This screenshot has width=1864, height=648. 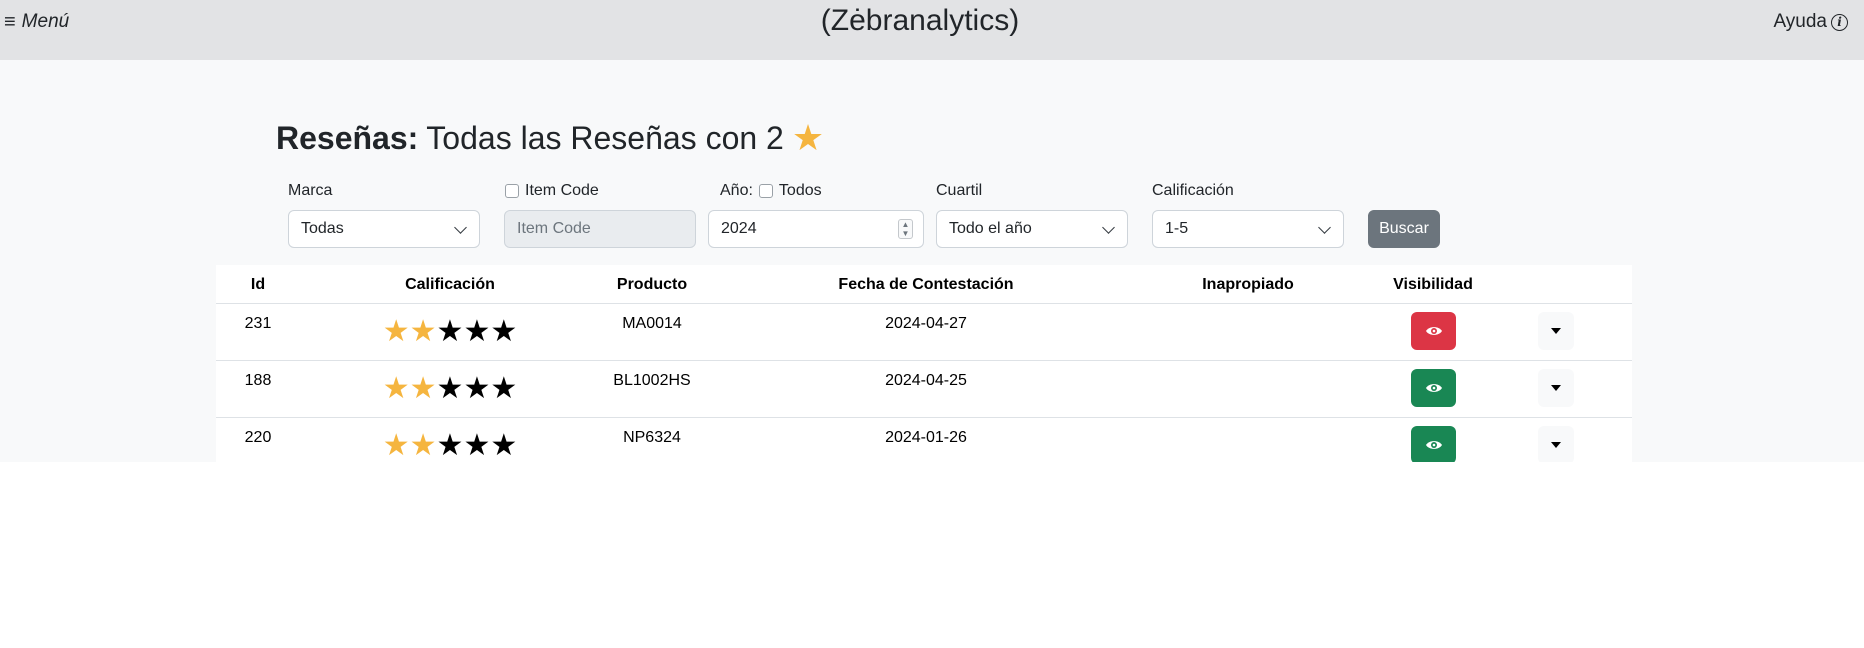 I want to click on help-label: Ayuda, so click(x=1800, y=21).